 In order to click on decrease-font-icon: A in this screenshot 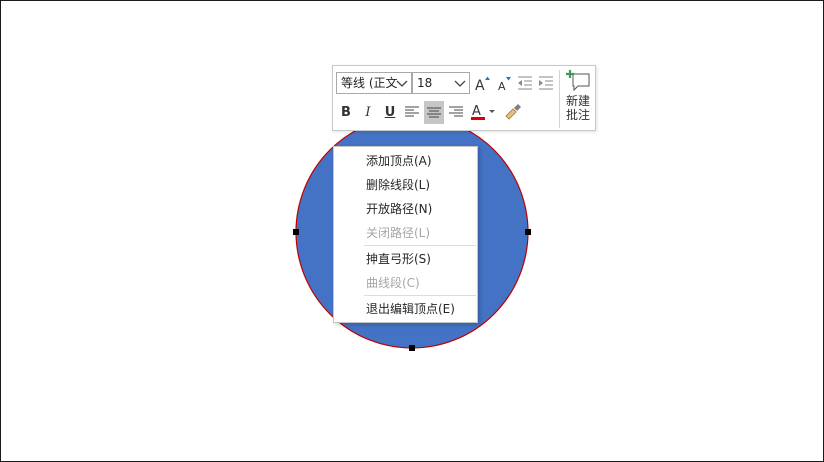, I will do `click(504, 84)`.